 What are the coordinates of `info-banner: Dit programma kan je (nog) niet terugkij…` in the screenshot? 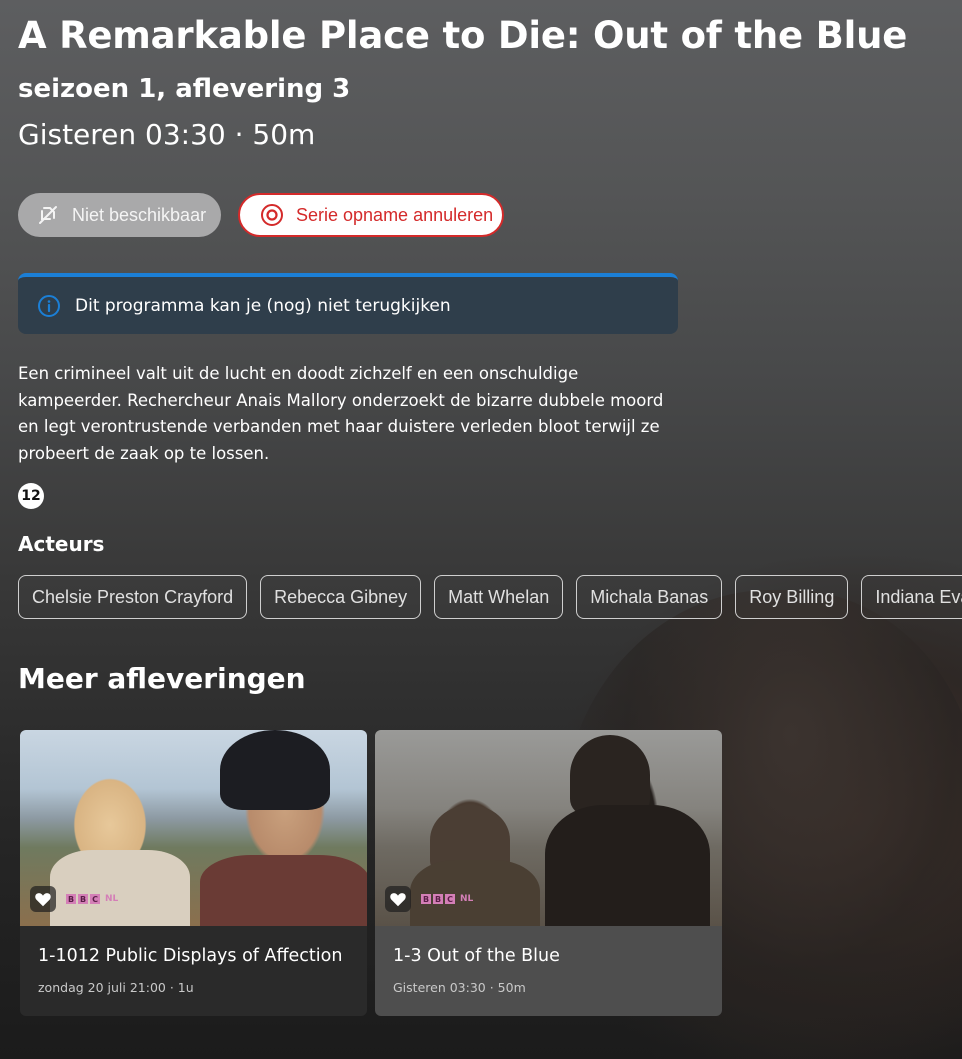 It's located at (348, 303).